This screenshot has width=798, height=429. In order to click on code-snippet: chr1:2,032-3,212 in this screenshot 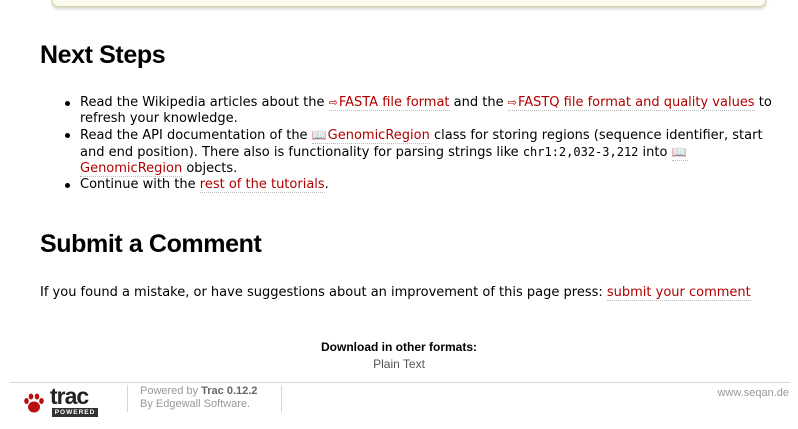, I will do `click(580, 152)`.